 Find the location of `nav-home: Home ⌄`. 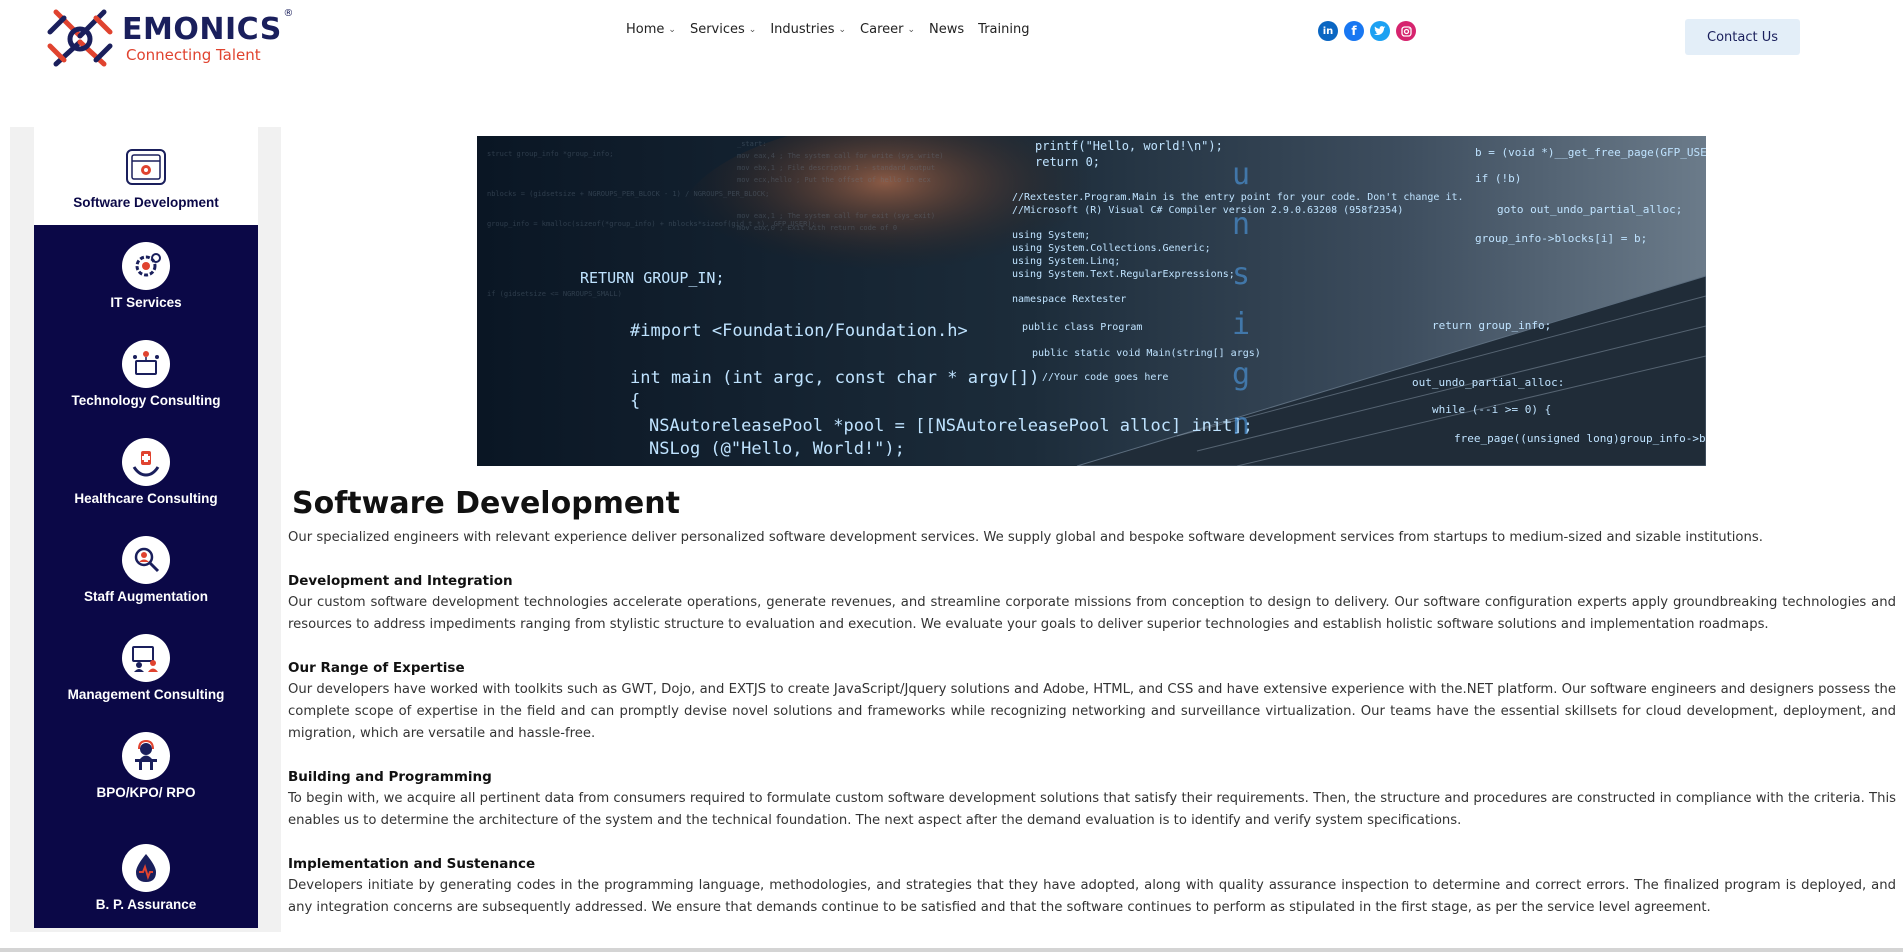

nav-home: Home ⌄ is located at coordinates (651, 29).